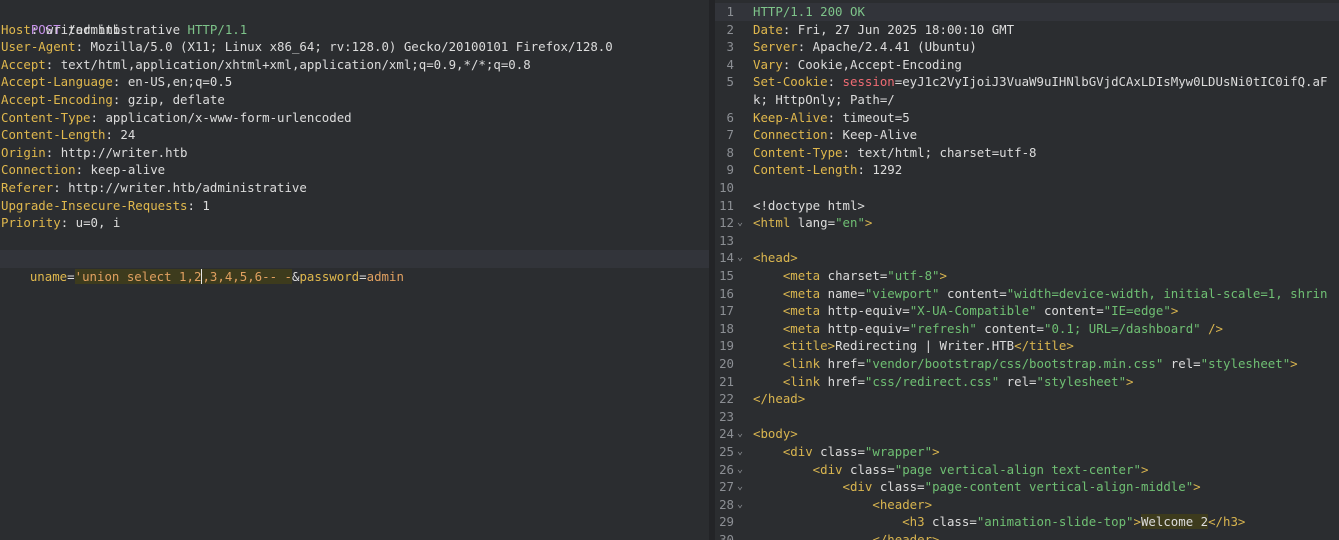  Describe the element at coordinates (812, 223) in the screenshot. I see `code-token: lang` at that location.